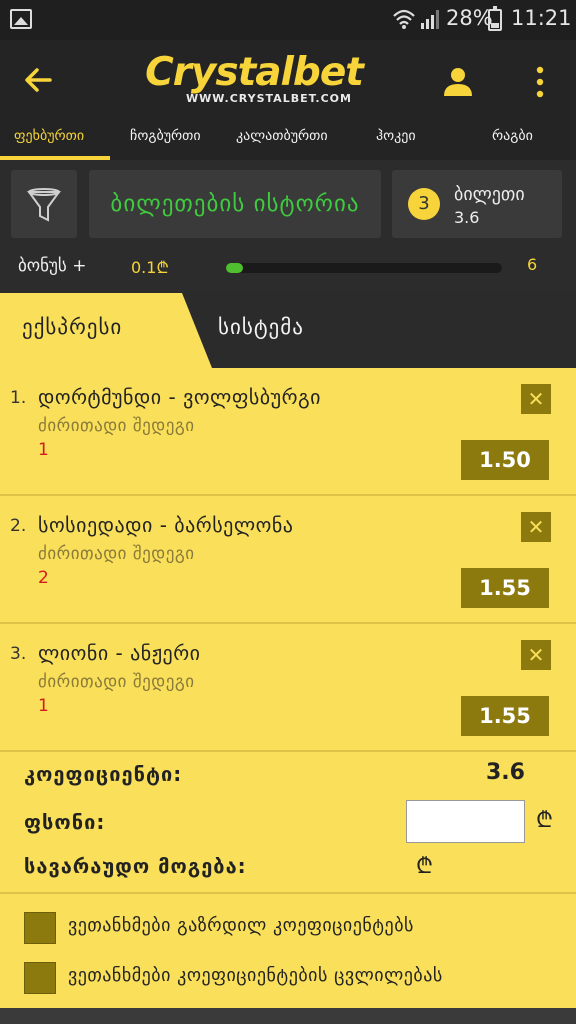  What do you see at coordinates (288, 1016) in the screenshot?
I see `bottom-bar` at bounding box center [288, 1016].